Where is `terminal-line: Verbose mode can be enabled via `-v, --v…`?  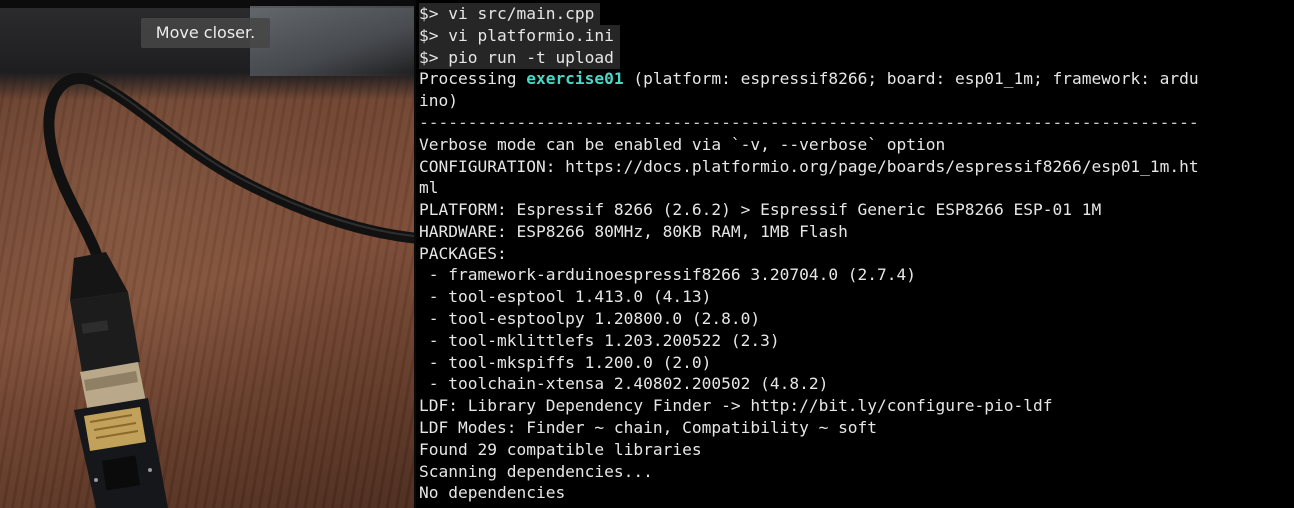
terminal-line: Verbose mode can be enabled via `-v, --v… is located at coordinates (682, 144).